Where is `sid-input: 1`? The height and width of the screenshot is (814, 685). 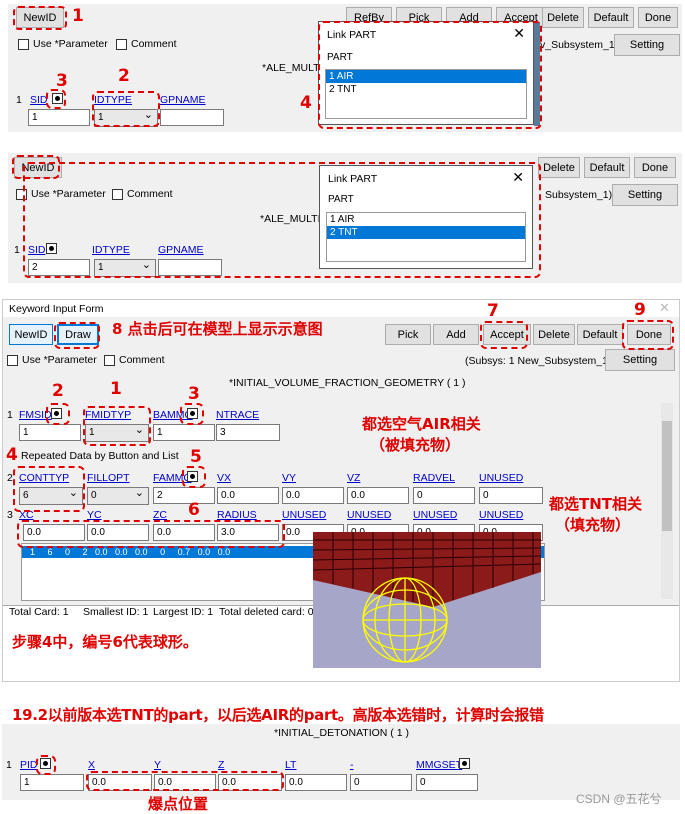 sid-input: 1 is located at coordinates (59, 117).